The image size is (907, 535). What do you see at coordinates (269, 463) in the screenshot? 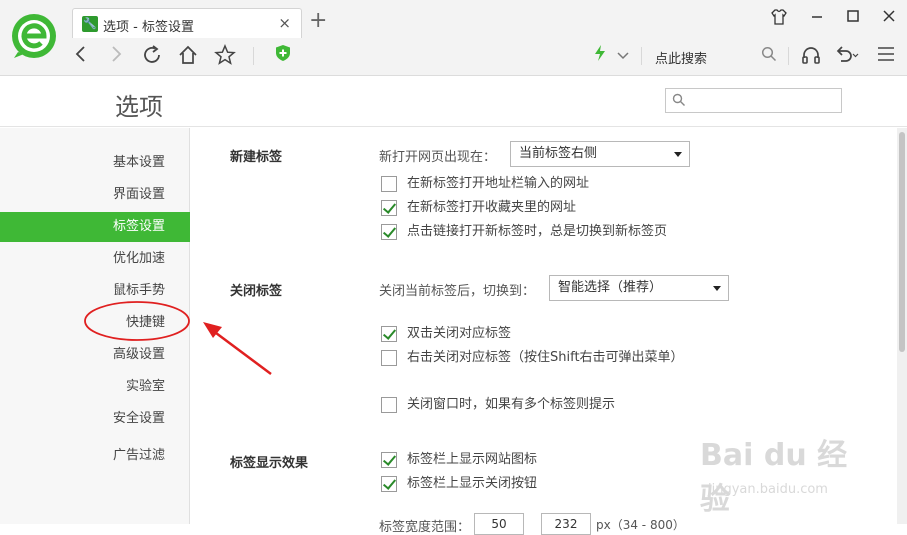
I see `section-title-display: 标签显示效果` at bounding box center [269, 463].